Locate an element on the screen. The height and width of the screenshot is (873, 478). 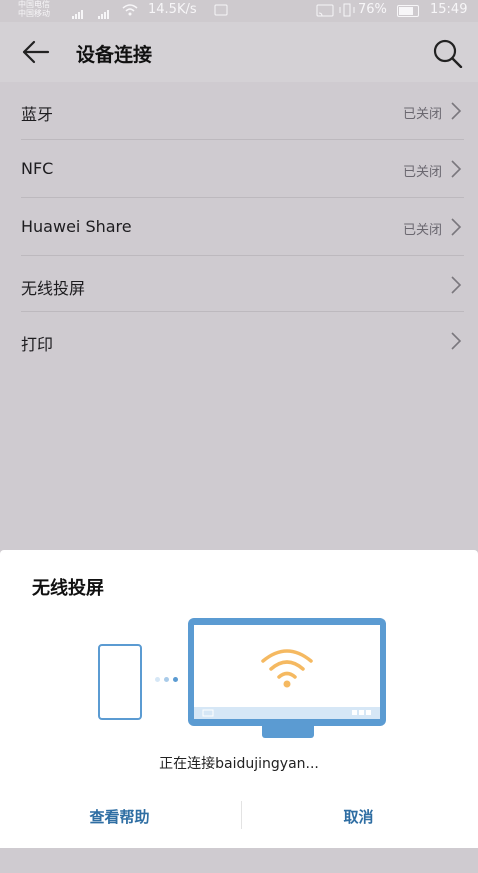
list-item-wireless-projection: 无线投屏 is located at coordinates (239, 284).